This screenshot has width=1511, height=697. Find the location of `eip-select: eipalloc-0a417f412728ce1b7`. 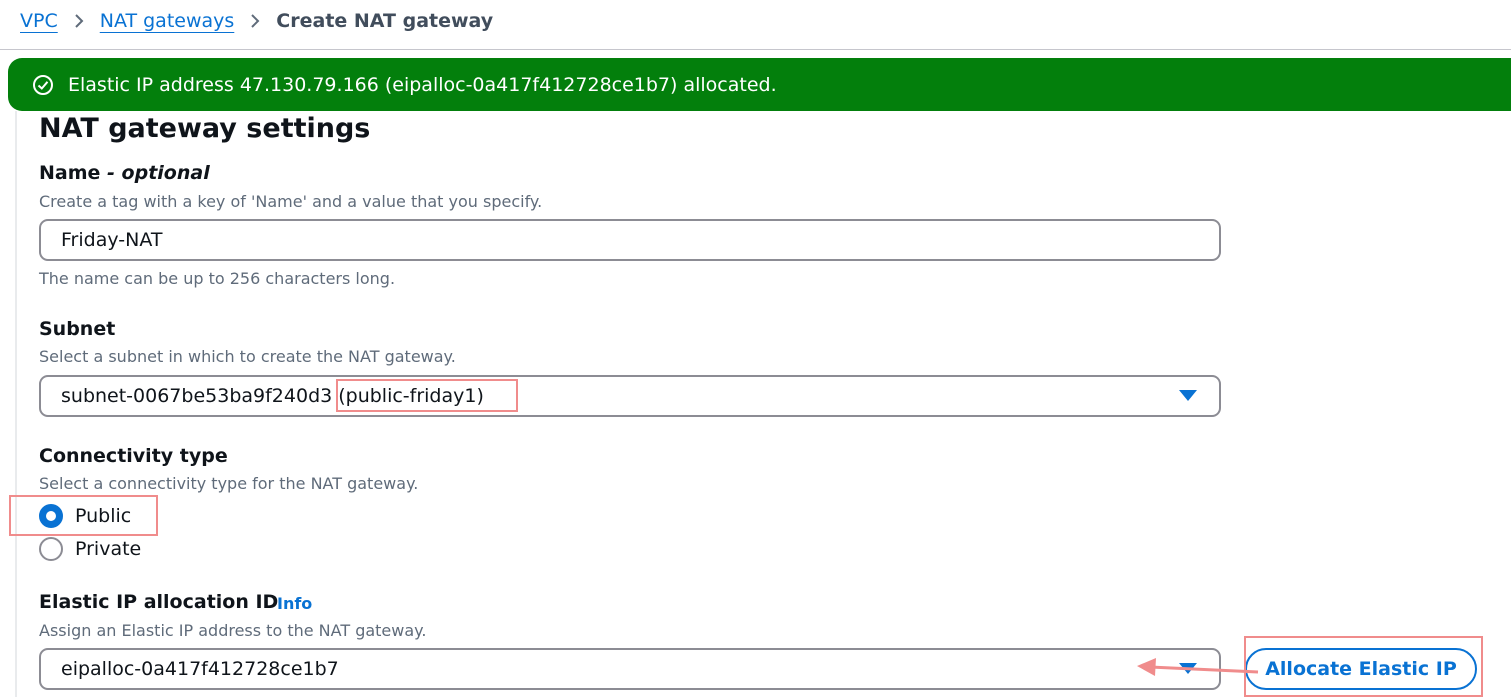

eip-select: eipalloc-0a417f412728ce1b7 is located at coordinates (630, 669).